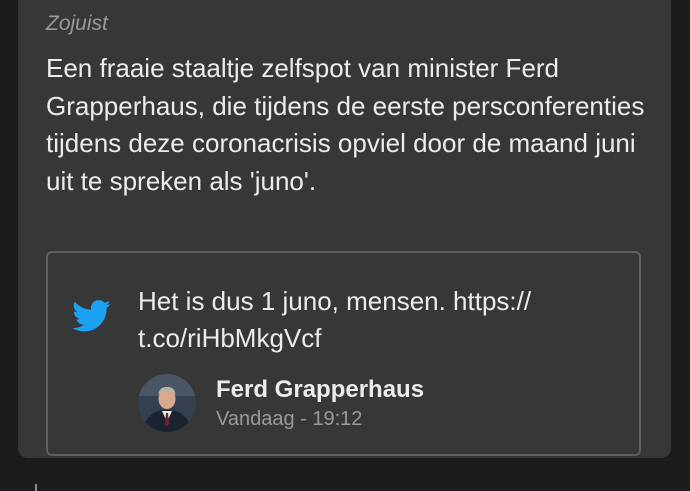 The width and height of the screenshot is (690, 491). I want to click on tweet-author-name: Ferd Grapperhaus, so click(320, 390).